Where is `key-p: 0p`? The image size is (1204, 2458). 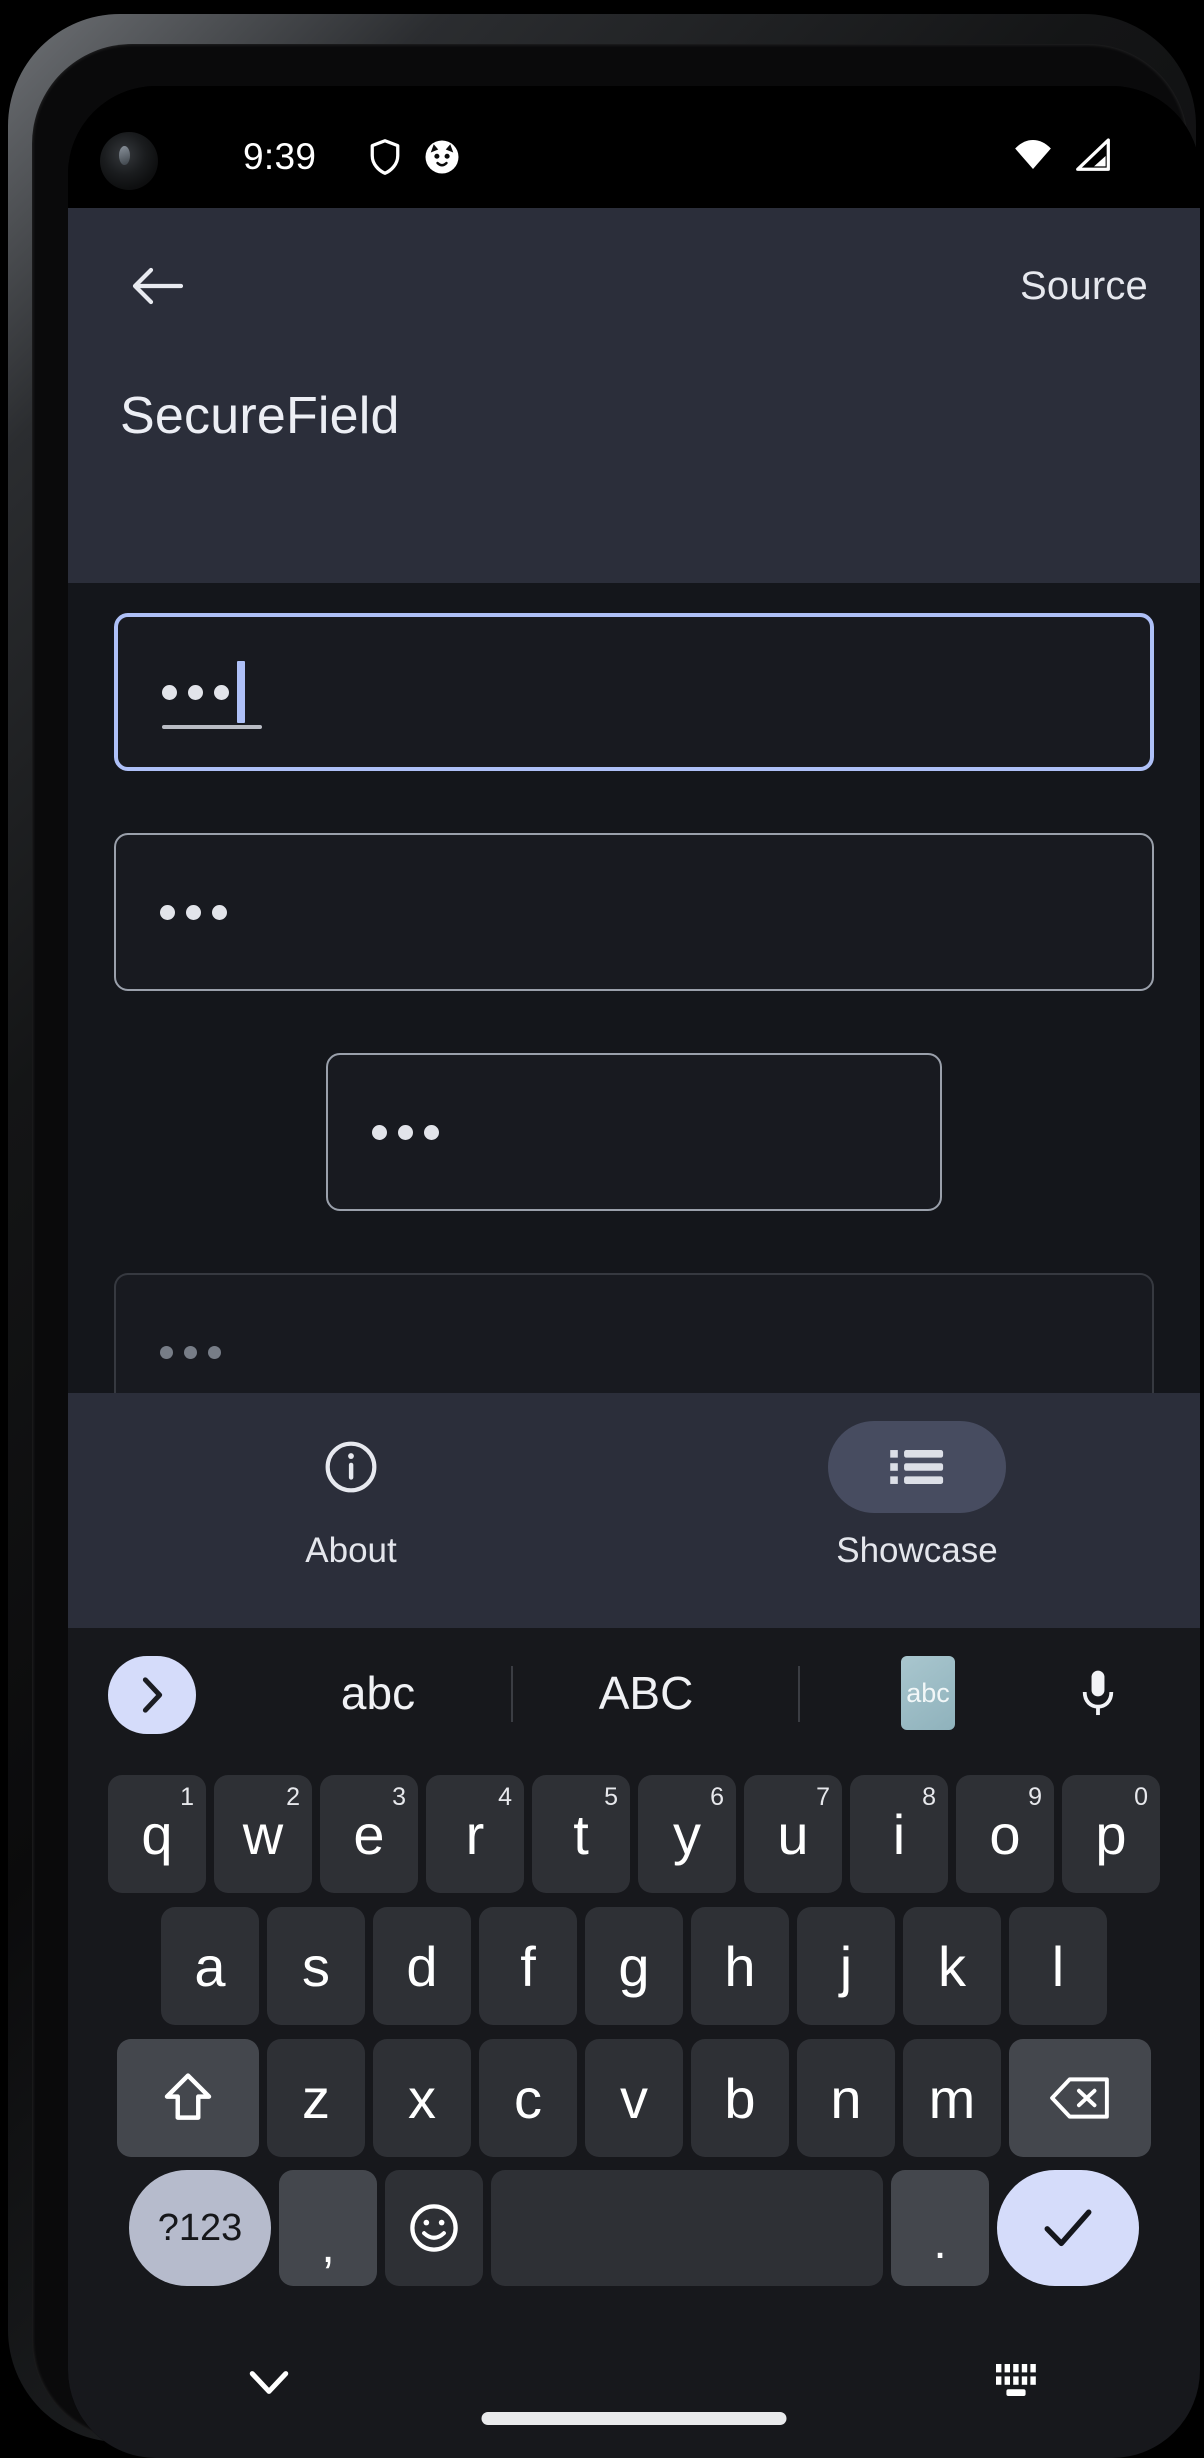
key-p: 0p is located at coordinates (1111, 1834).